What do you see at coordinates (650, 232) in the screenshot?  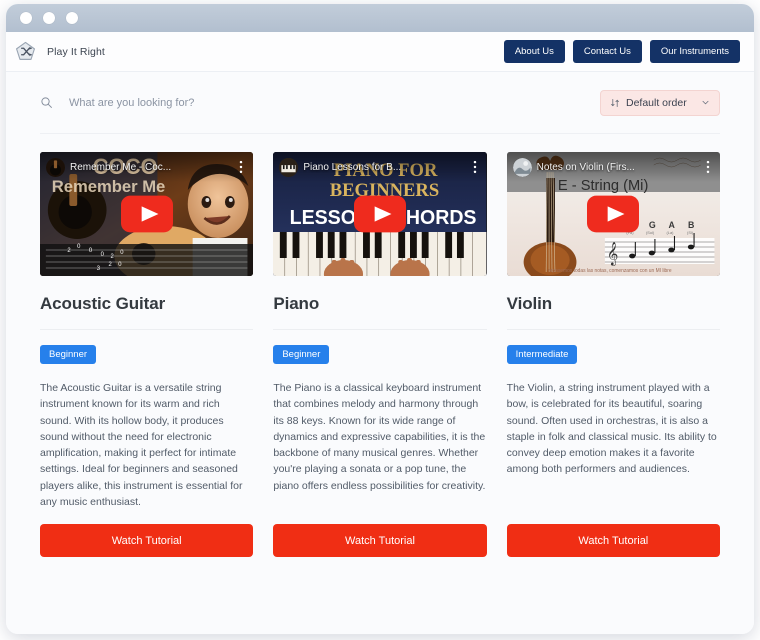 I see `svg-text: (Sol)` at bounding box center [650, 232].